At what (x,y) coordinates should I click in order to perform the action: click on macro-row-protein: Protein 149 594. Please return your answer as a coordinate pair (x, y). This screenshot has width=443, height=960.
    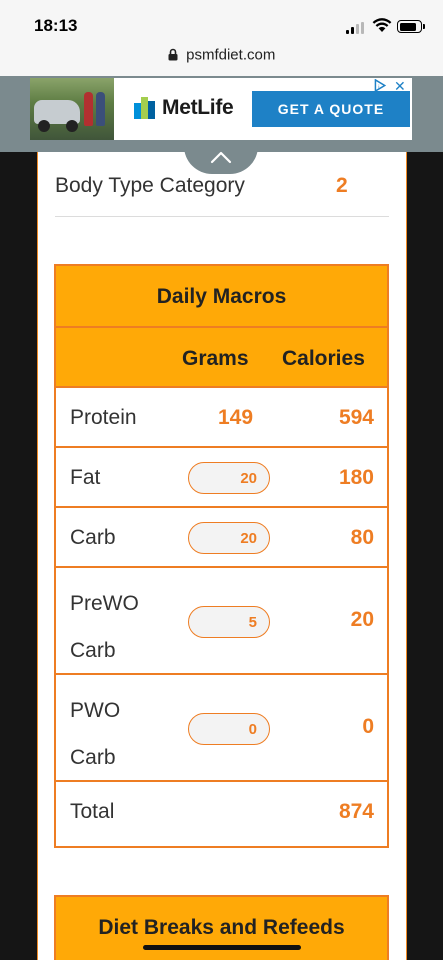
    Looking at the image, I should click on (221, 418).